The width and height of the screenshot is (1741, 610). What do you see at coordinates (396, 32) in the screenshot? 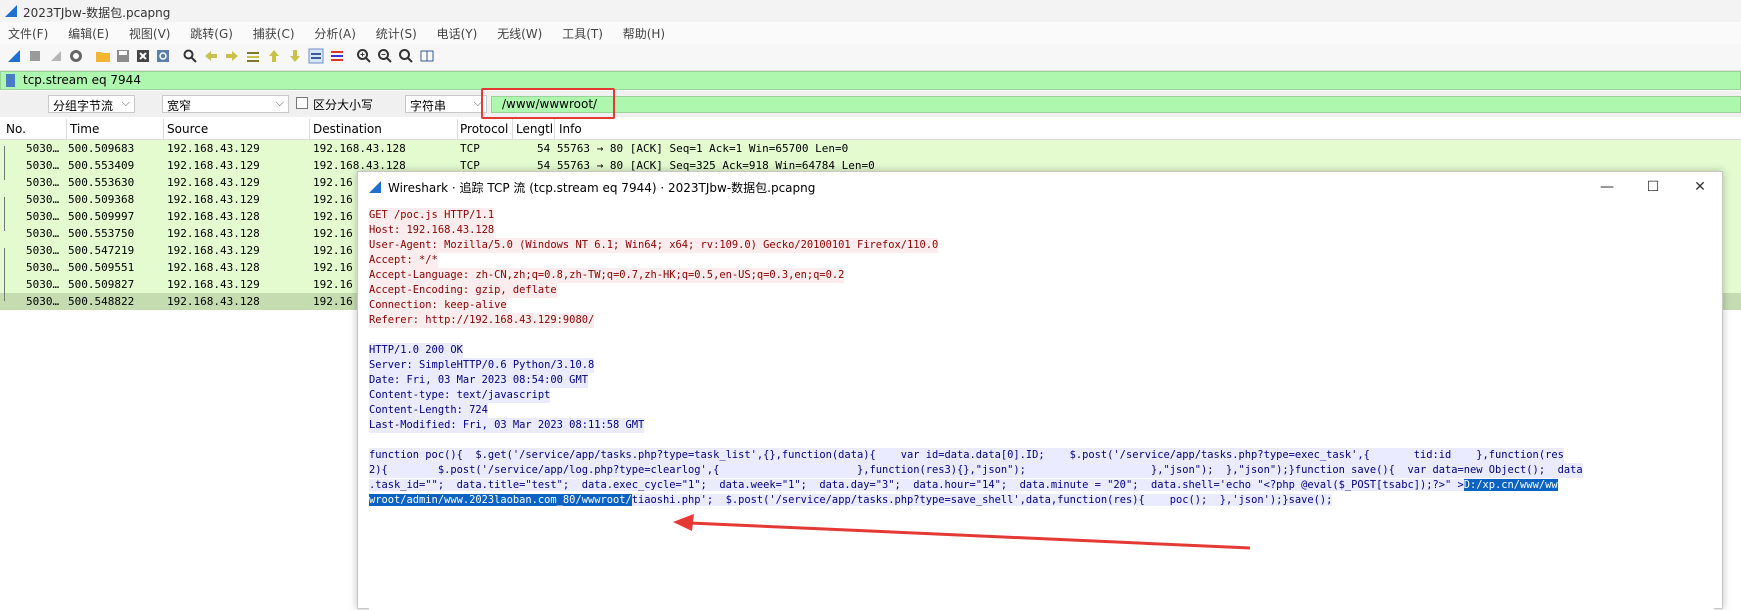
I see `menu-statistics: 统计(S)` at bounding box center [396, 32].